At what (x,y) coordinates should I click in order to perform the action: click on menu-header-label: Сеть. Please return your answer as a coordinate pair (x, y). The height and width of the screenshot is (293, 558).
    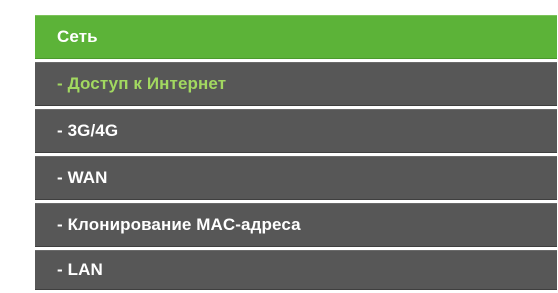
    Looking at the image, I should click on (77, 36).